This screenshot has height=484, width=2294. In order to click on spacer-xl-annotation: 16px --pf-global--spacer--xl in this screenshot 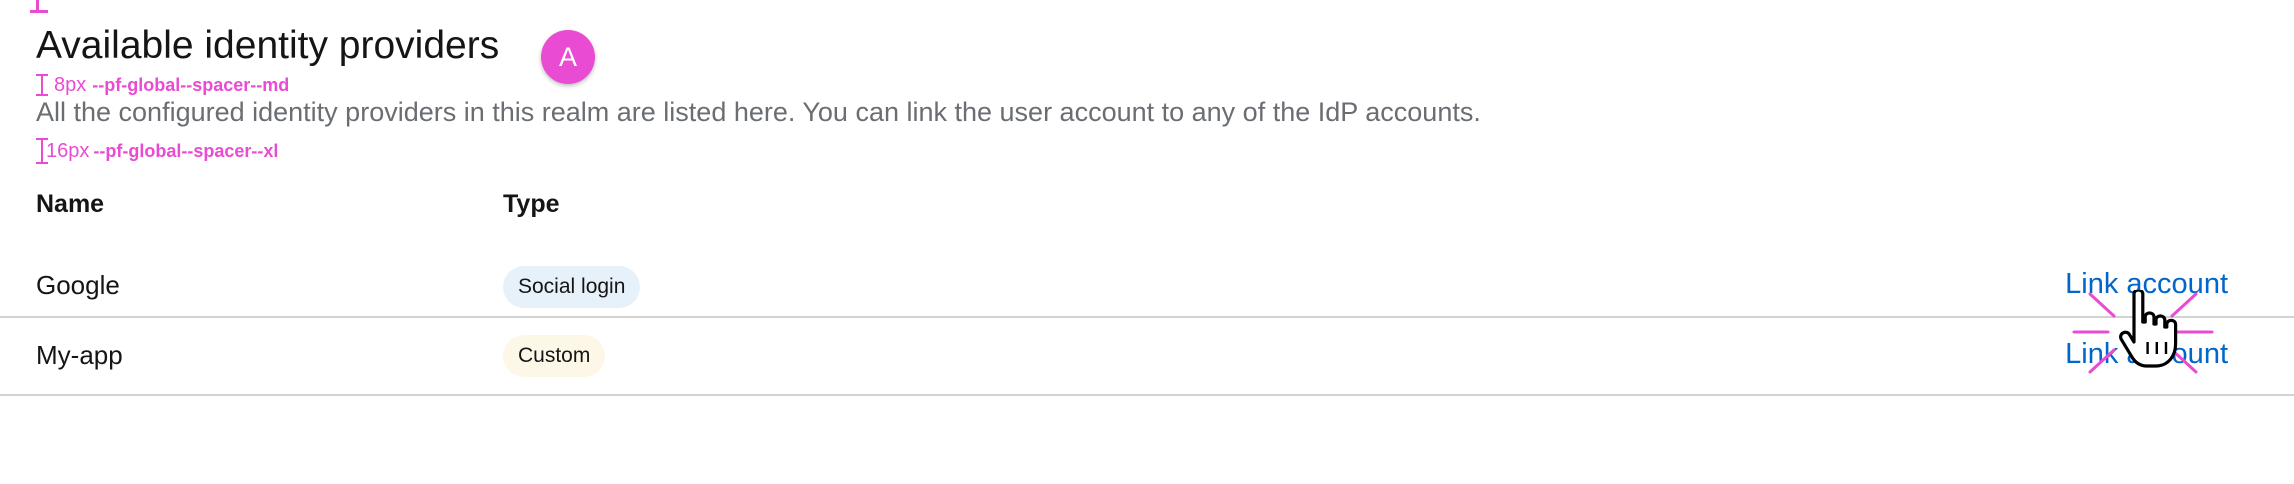, I will do `click(157, 151)`.